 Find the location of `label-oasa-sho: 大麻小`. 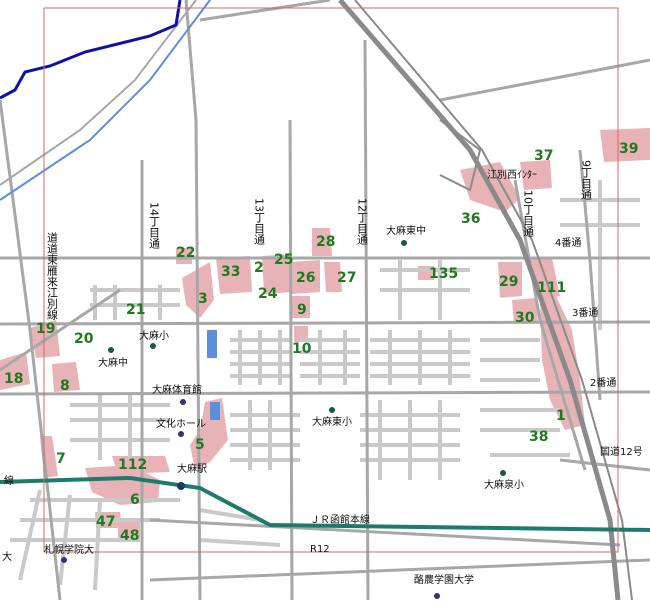

label-oasa-sho: 大麻小 is located at coordinates (154, 335).